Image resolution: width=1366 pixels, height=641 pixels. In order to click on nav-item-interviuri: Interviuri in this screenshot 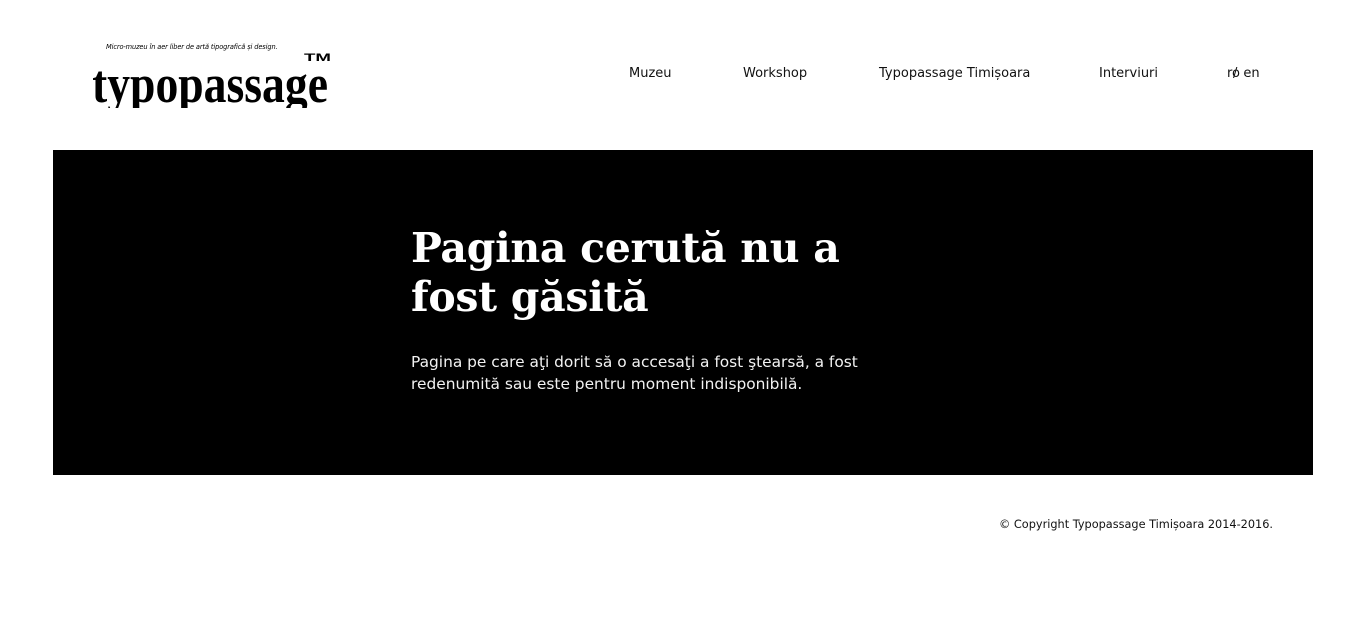, I will do `click(1128, 74)`.